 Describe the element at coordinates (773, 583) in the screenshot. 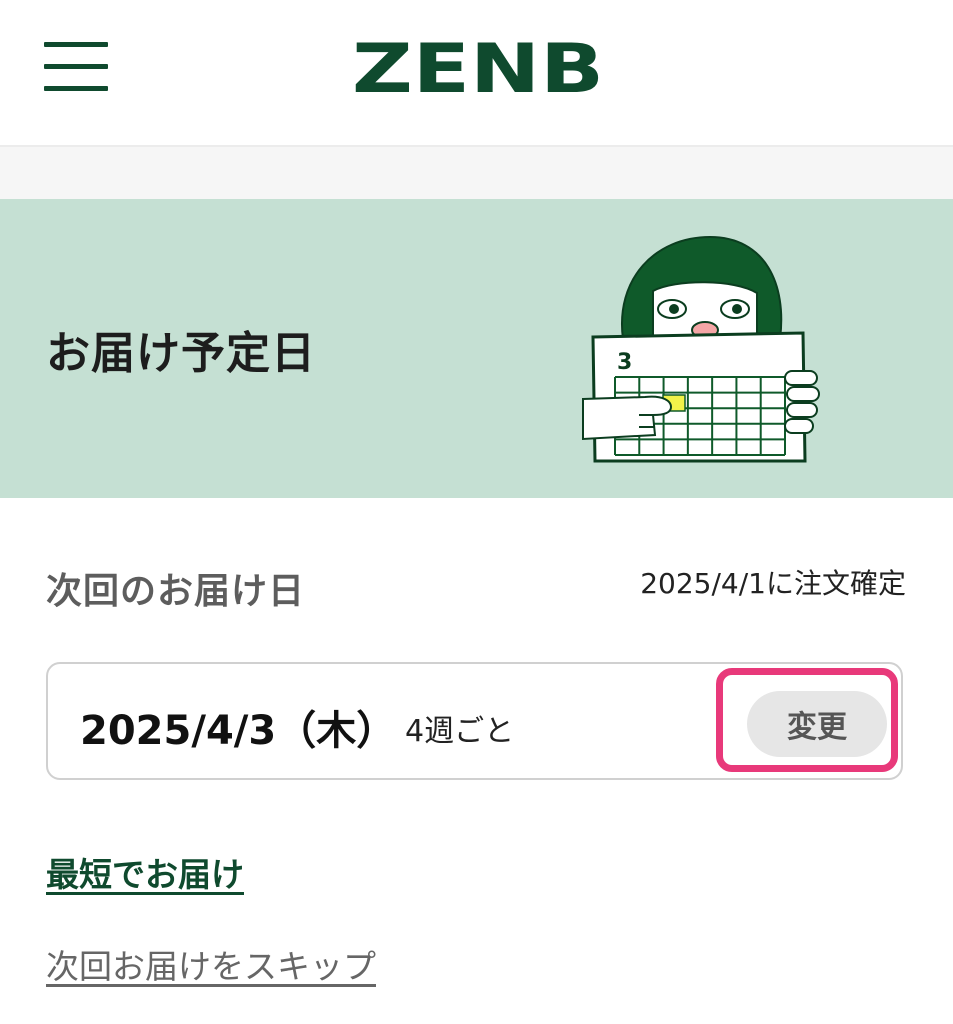

I see `order-confirm-date: 2025/4/1に注文確定` at that location.